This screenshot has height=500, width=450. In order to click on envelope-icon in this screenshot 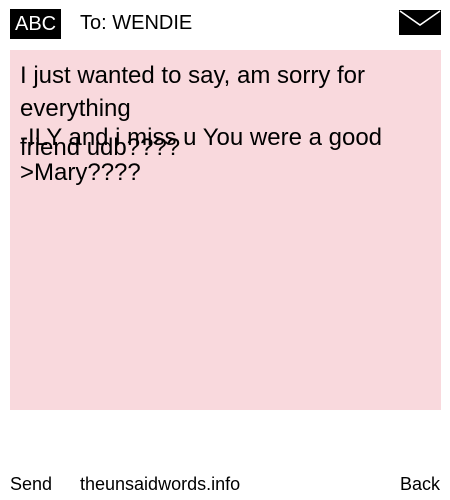, I will do `click(420, 22)`.